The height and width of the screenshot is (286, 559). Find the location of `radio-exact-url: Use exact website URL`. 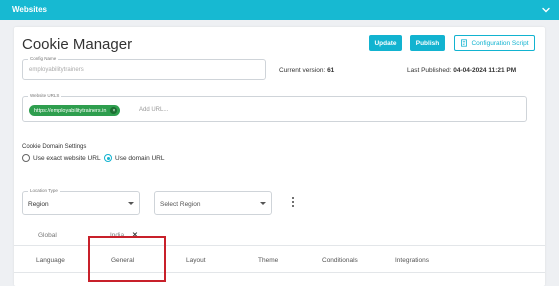

radio-exact-url: Use exact website URL is located at coordinates (61, 158).